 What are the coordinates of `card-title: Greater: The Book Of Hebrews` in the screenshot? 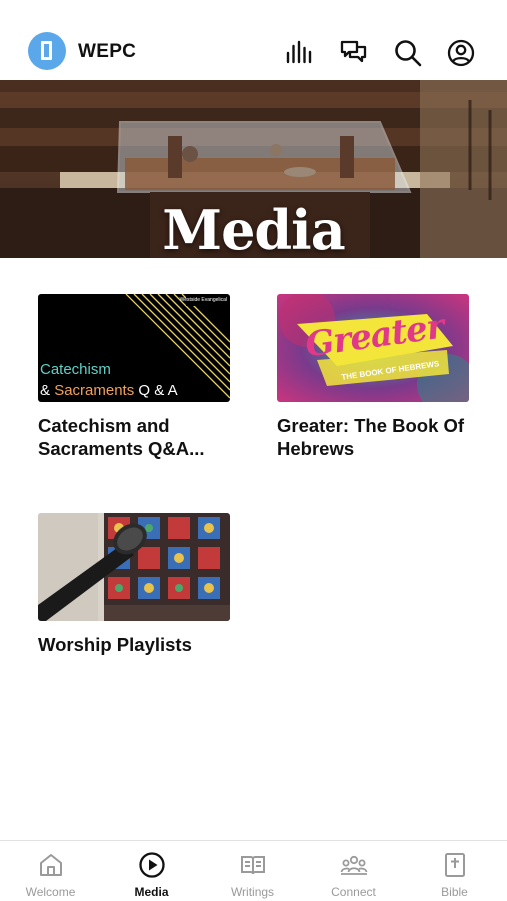 It's located at (371, 437).